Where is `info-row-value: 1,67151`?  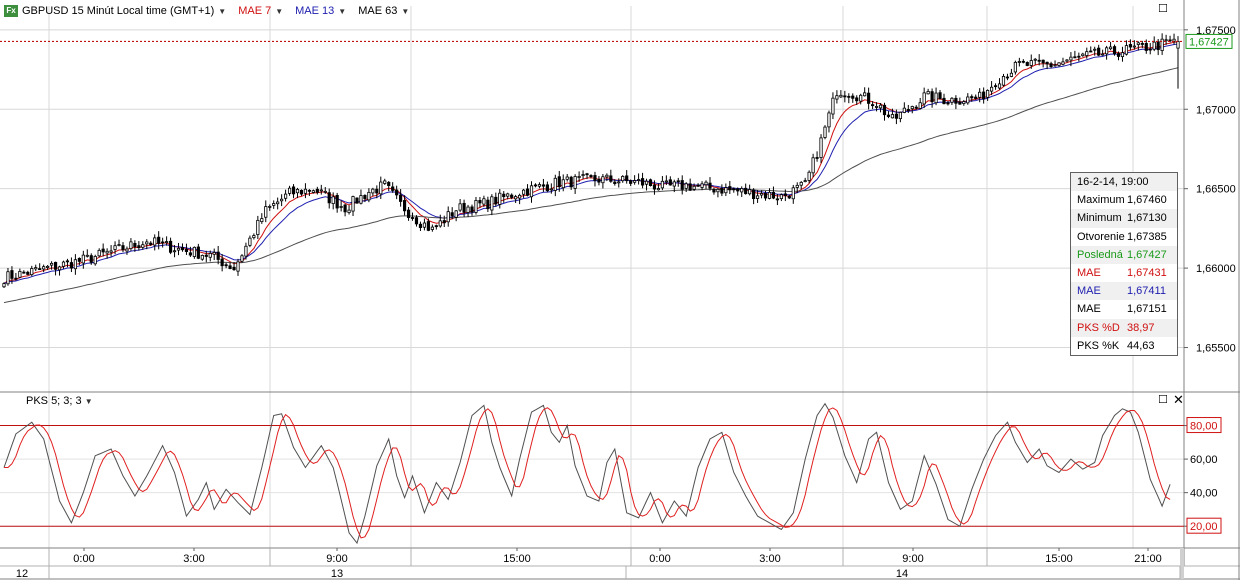 info-row-value: 1,67151 is located at coordinates (1147, 309).